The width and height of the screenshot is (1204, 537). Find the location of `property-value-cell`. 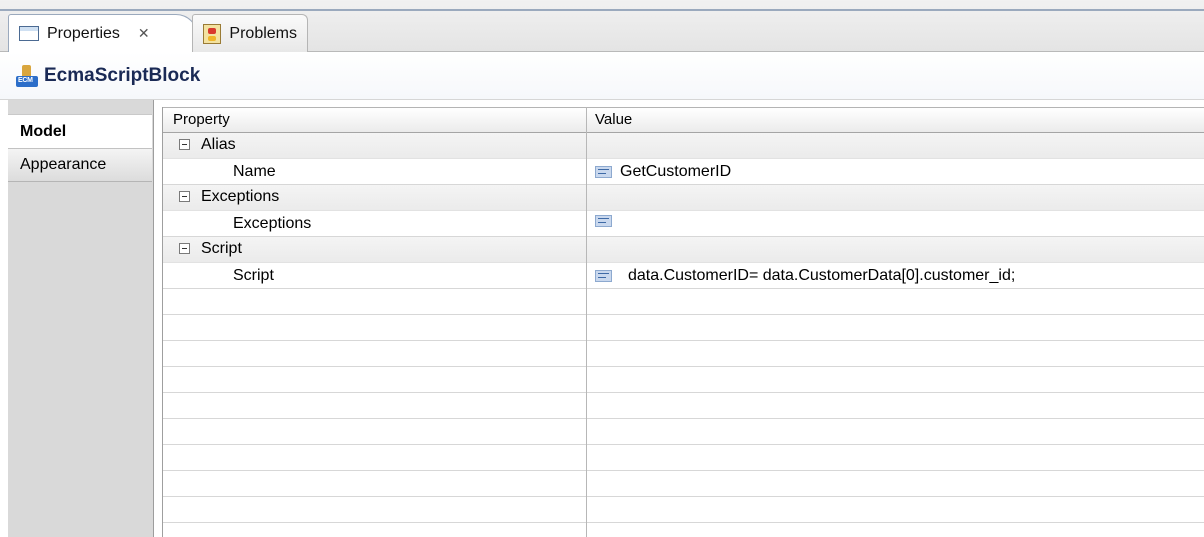

property-value-cell is located at coordinates (607, 221).